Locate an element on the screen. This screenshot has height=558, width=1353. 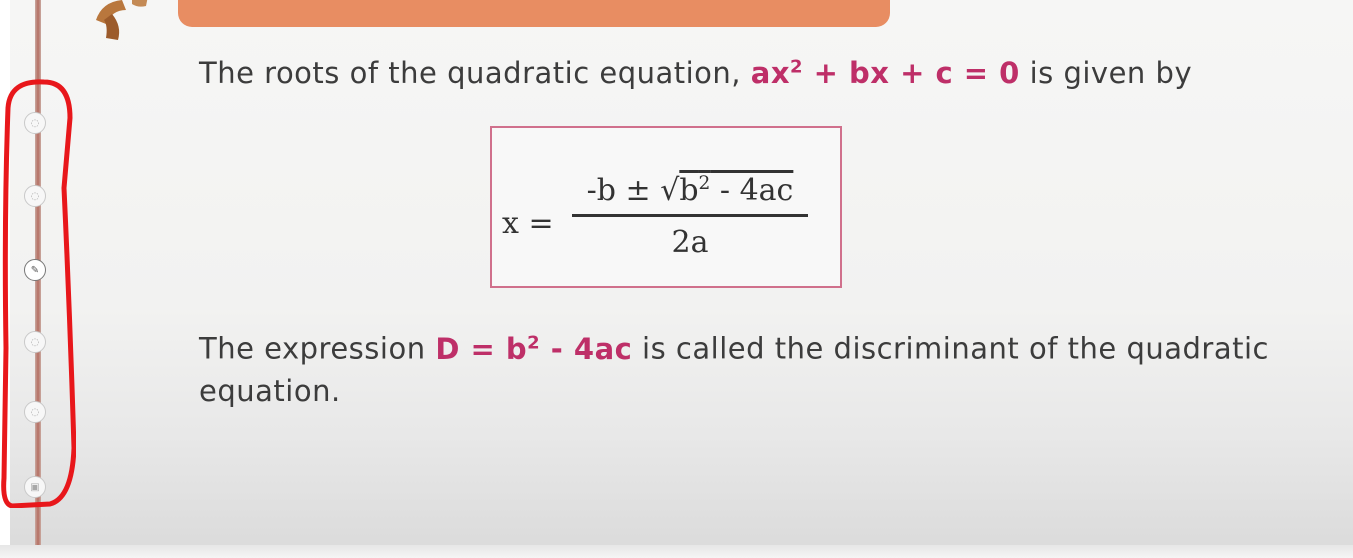
radical-sign: √ is located at coordinates (670, 190).